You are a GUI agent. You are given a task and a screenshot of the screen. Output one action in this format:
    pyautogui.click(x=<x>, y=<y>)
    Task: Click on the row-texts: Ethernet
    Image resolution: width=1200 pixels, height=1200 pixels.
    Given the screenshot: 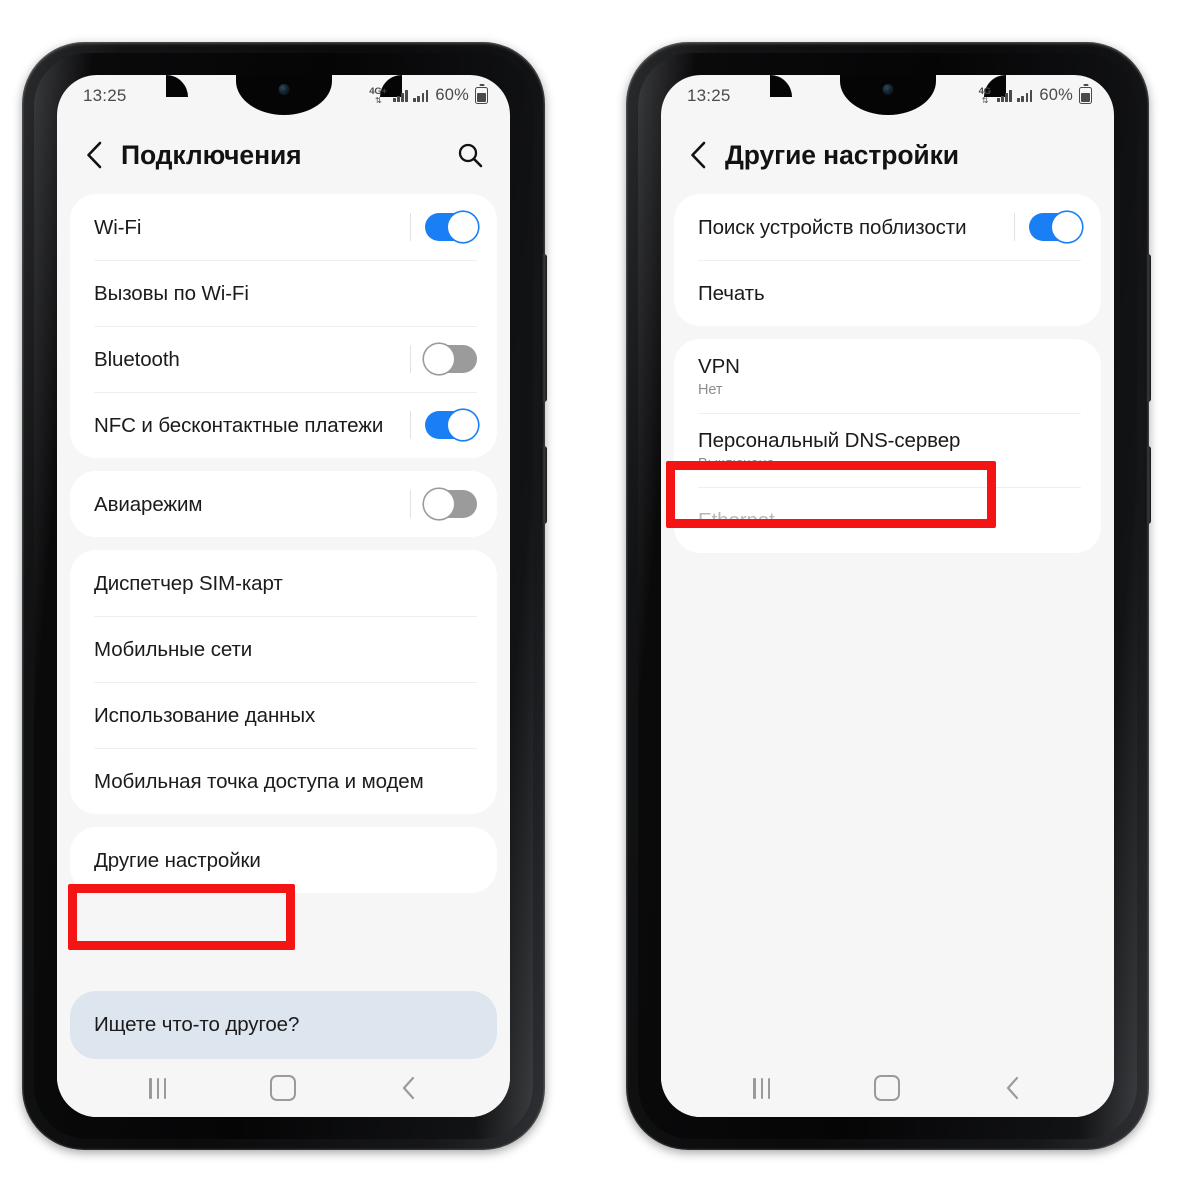 What is the action you would take?
    pyautogui.click(x=736, y=520)
    